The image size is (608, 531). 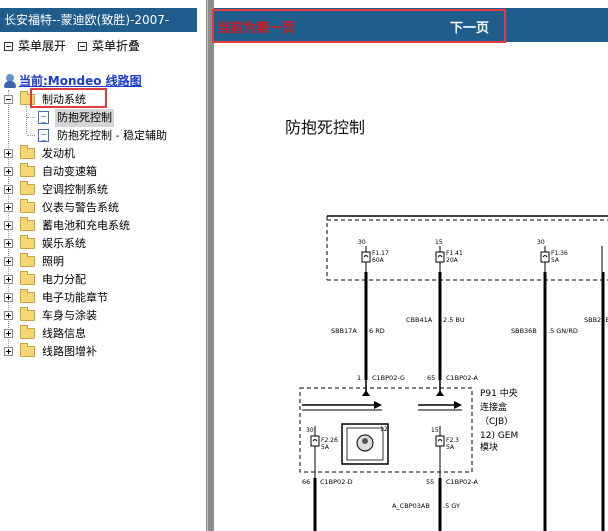 What do you see at coordinates (104, 118) in the screenshot?
I see `tree-item-abs: 防抱死控制` at bounding box center [104, 118].